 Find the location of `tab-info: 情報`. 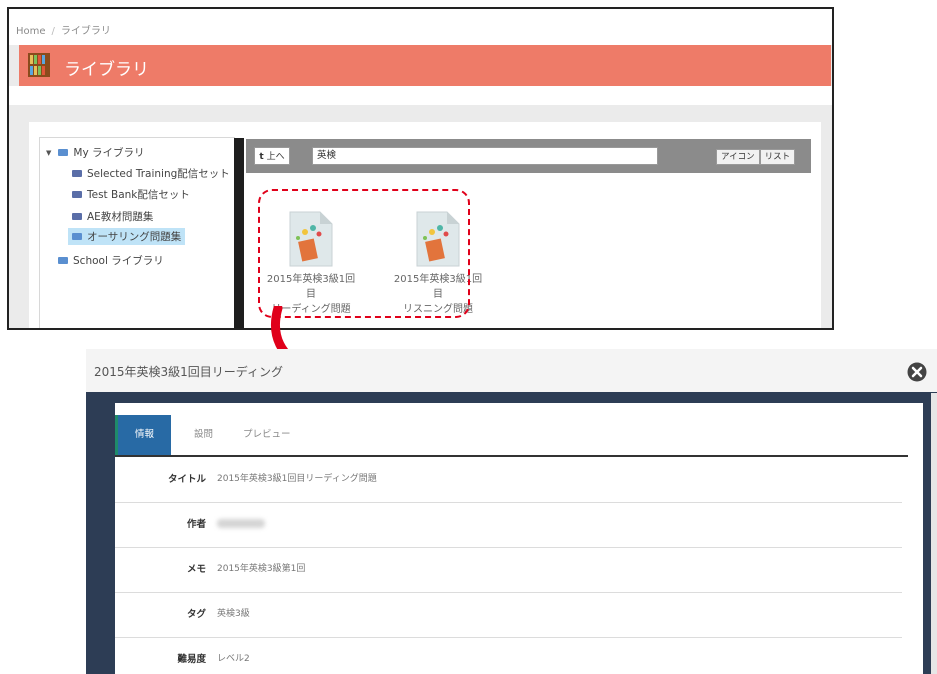

tab-info: 情報 is located at coordinates (143, 435).